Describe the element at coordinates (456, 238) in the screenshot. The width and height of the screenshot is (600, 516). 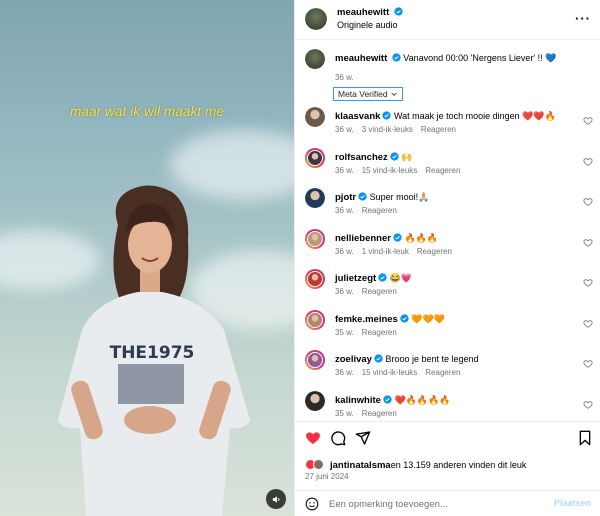
I see `comment-text-line: nelliebenner 🔥🔥🔥` at that location.